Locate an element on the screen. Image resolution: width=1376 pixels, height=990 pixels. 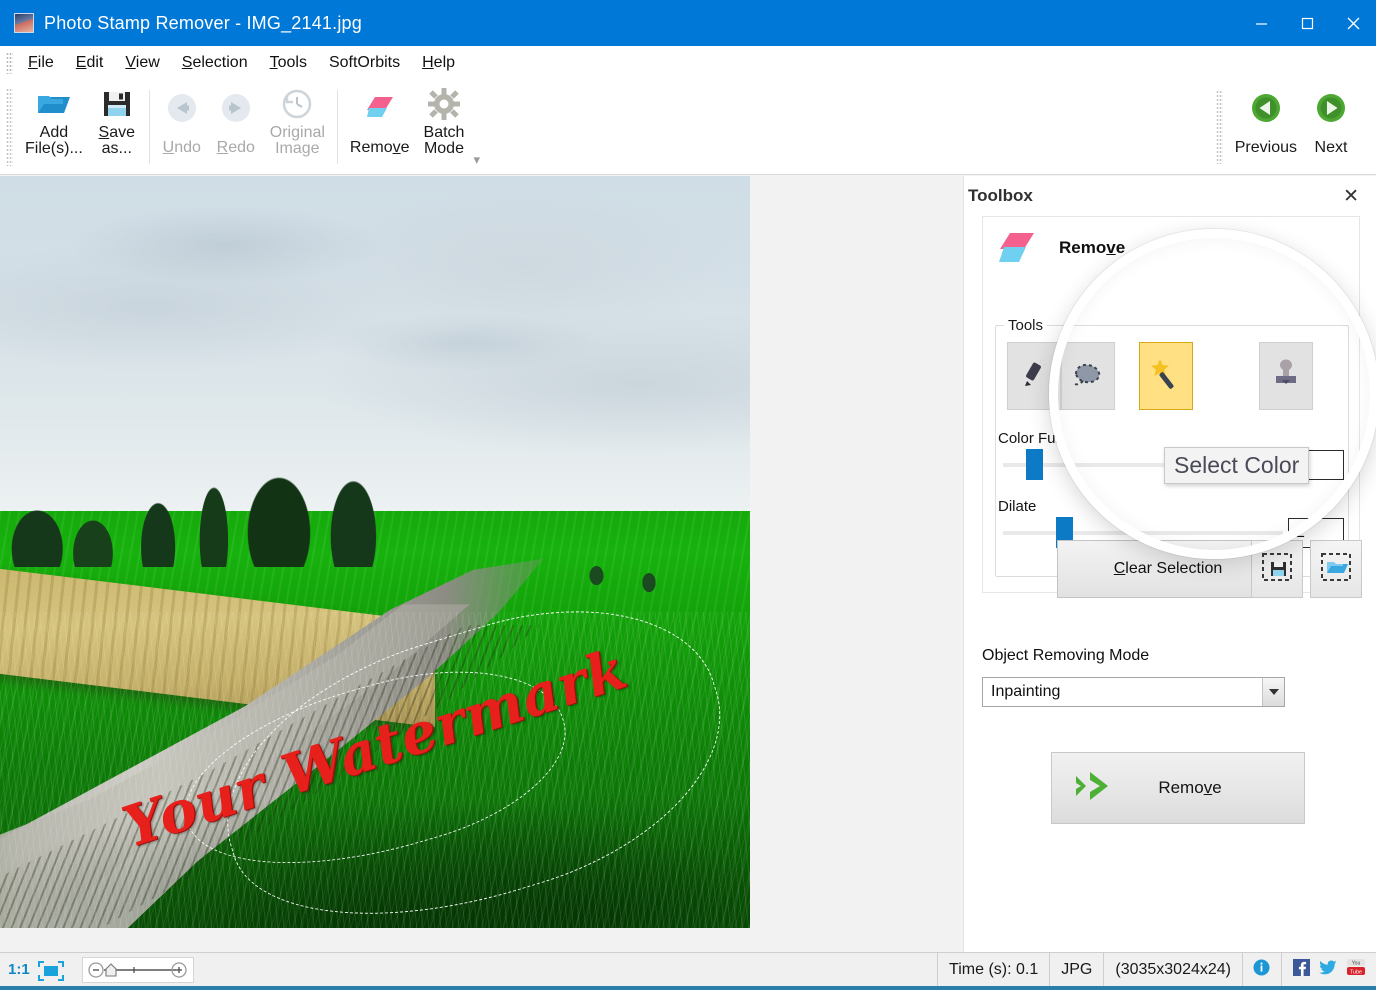
chevron-down-icon is located at coordinates (1273, 692).